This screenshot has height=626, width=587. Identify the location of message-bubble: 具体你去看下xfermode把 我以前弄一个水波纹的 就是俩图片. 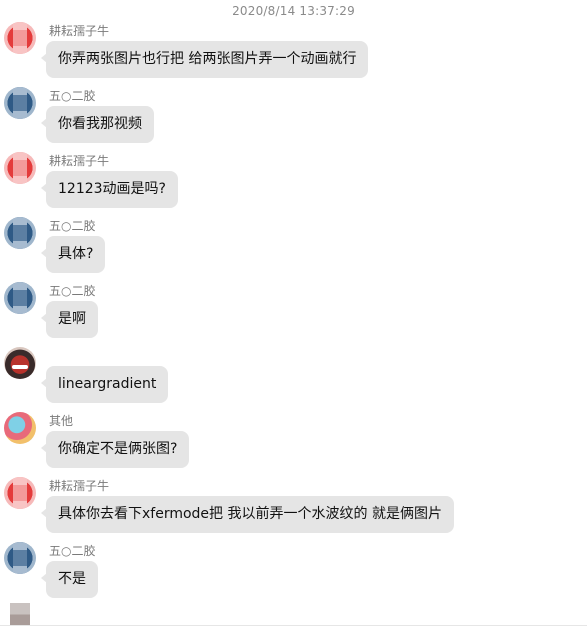
(247, 514).